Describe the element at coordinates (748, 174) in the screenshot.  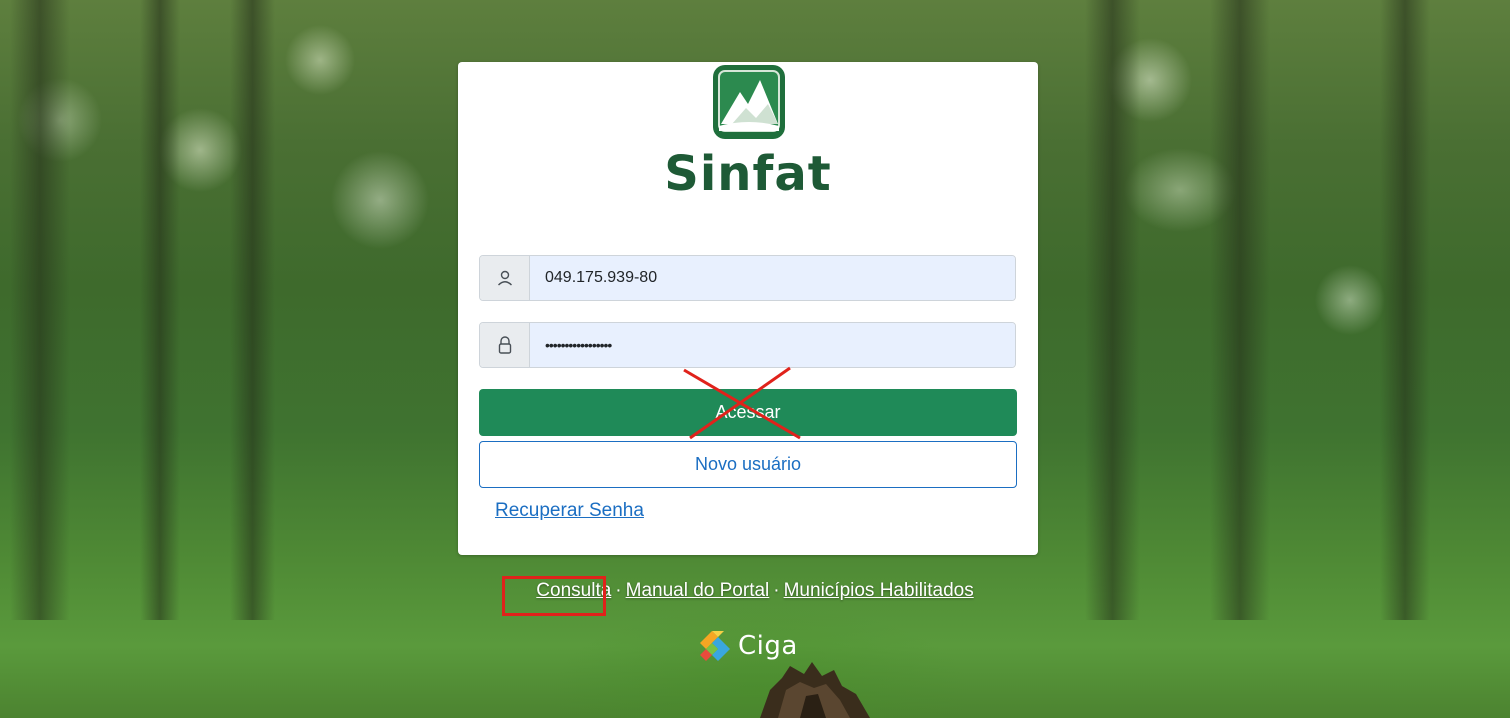
I see `brand-name: Sinfat` at that location.